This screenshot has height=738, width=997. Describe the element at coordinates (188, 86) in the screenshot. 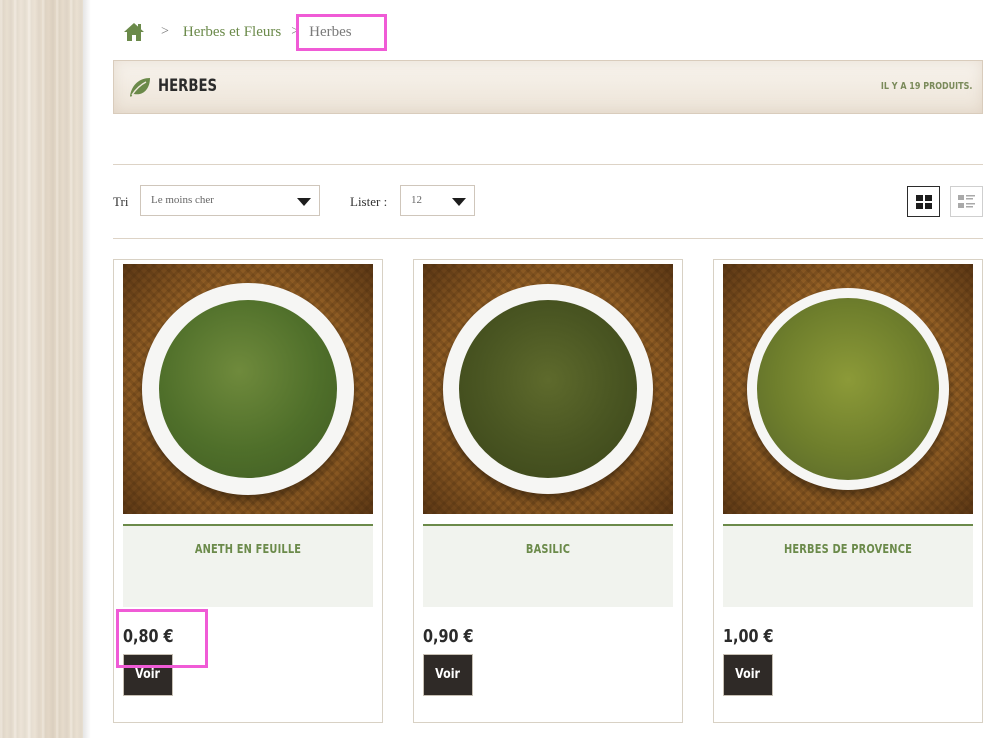

I see `category-title: HERBES` at that location.